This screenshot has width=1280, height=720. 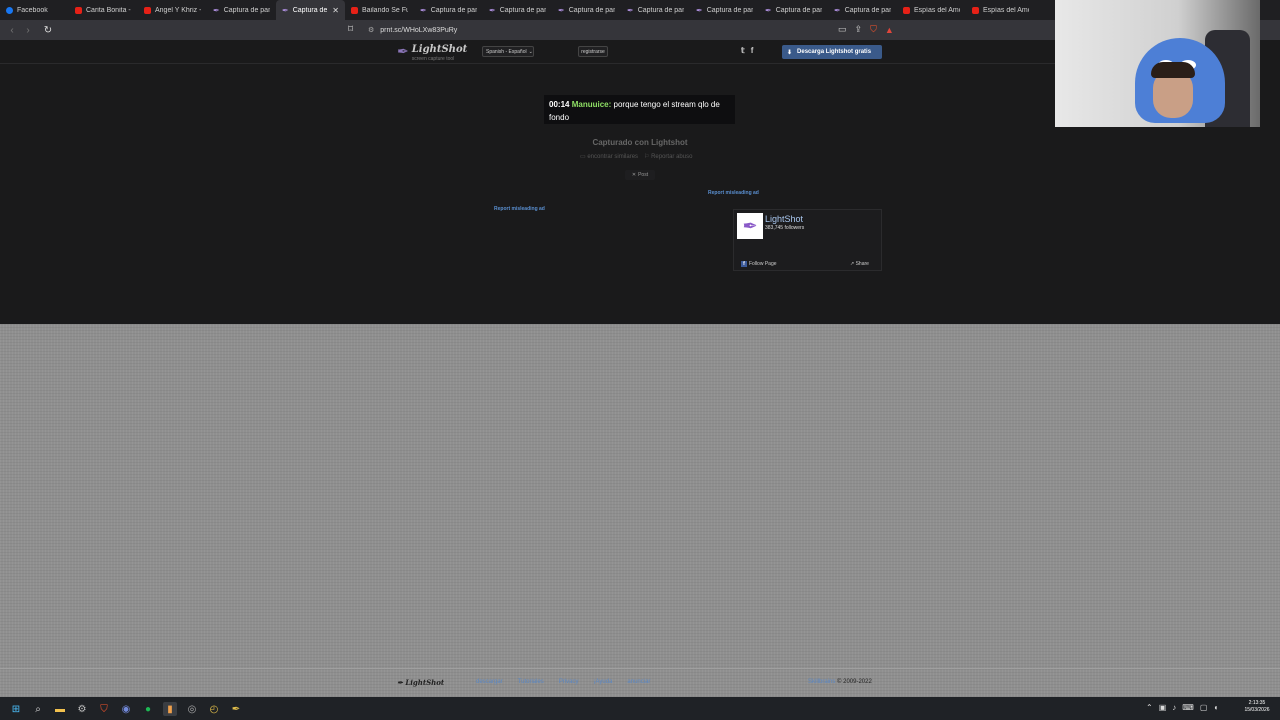 I want to click on browser-tab: Angel Y Khriz - Y, so click(x=172, y=10).